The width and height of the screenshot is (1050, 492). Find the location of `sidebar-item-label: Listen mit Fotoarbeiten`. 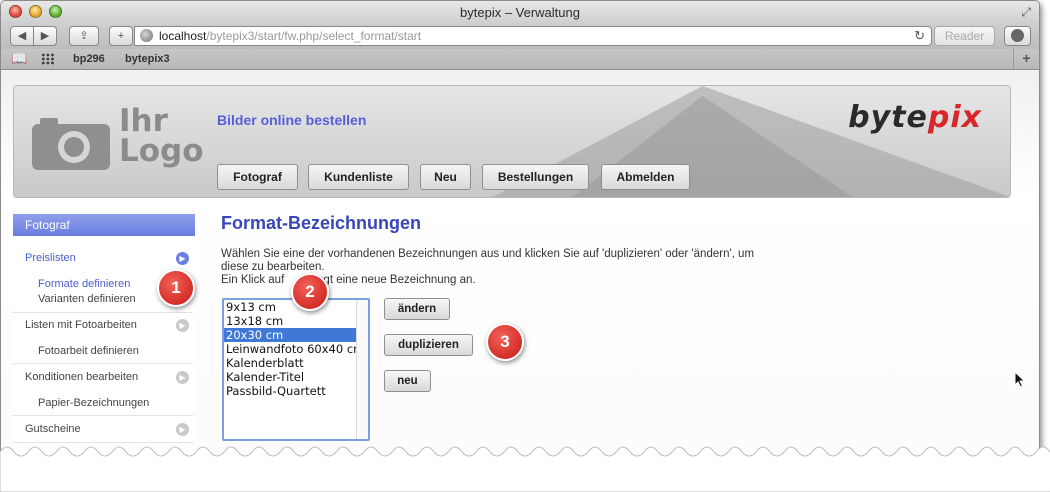

sidebar-item-label: Listen mit Fotoarbeiten is located at coordinates (81, 325).